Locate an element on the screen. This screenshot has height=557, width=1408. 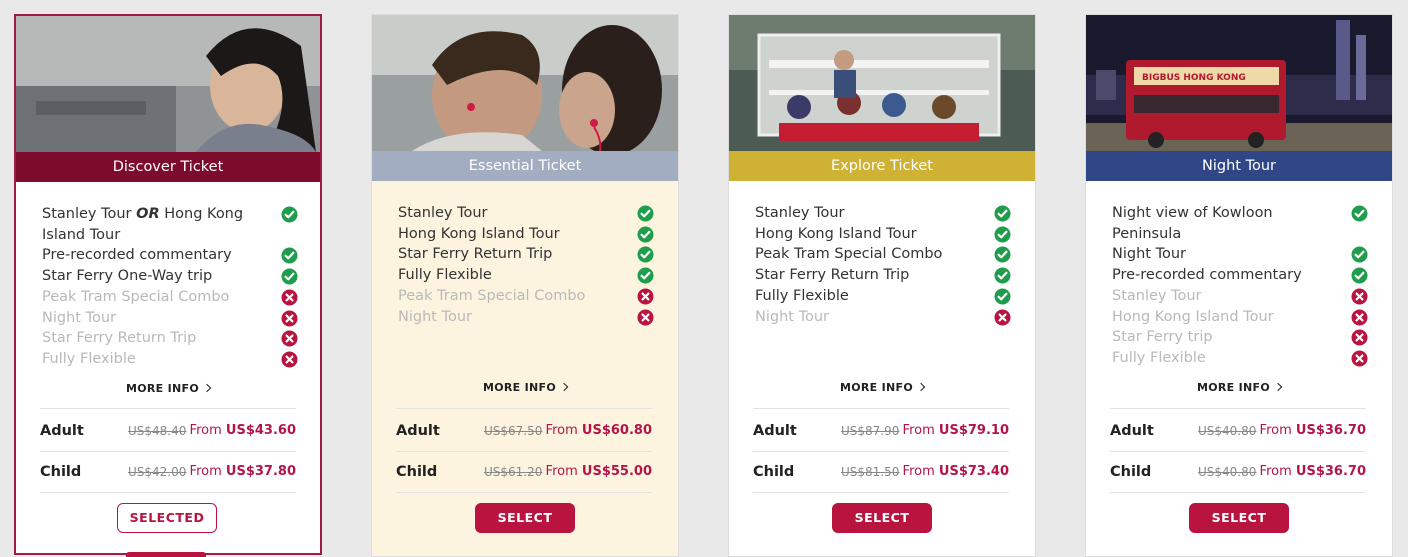
feature-item: Star Ferry trip is located at coordinates (1240, 337).